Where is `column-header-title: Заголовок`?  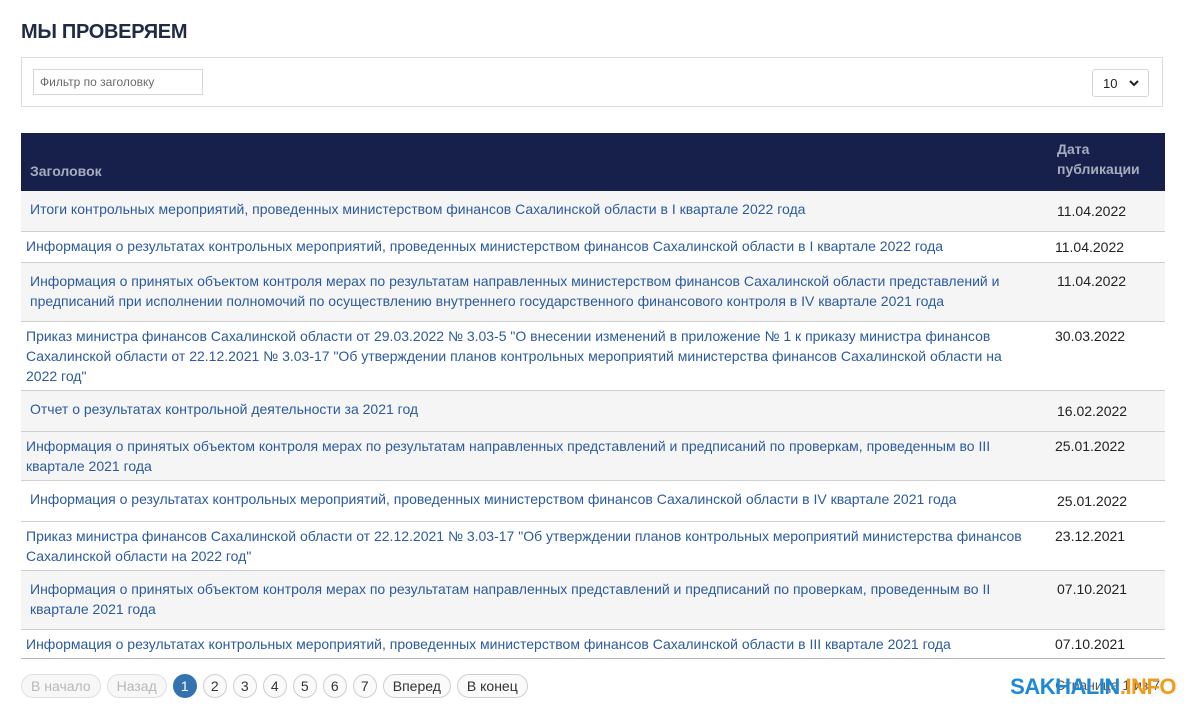
column-header-title: Заголовок is located at coordinates (538, 162).